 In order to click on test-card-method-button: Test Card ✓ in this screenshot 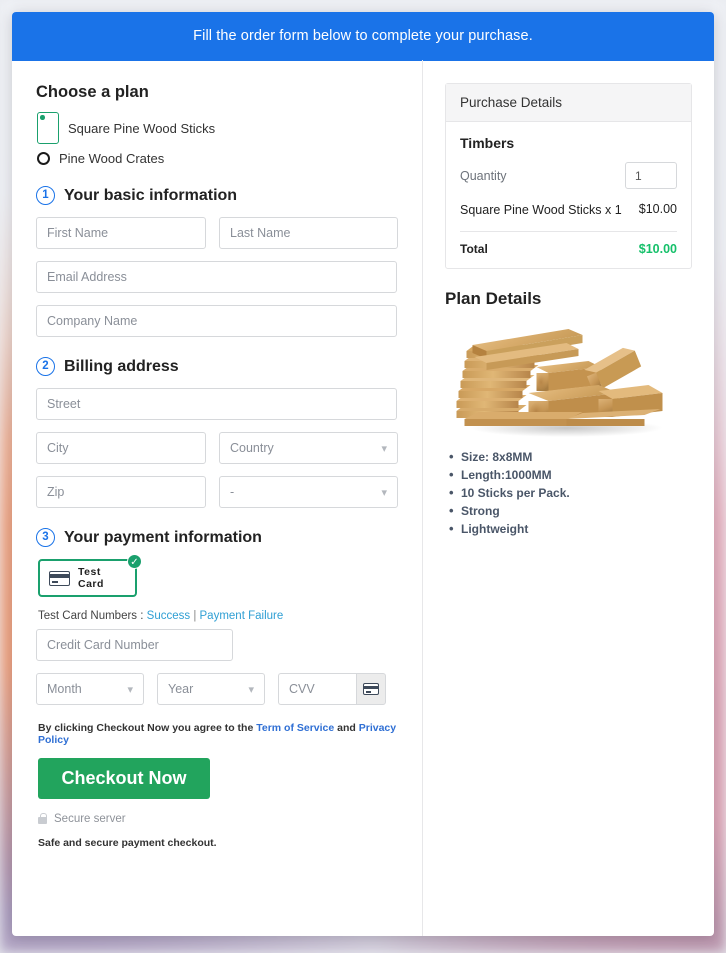, I will do `click(90, 575)`.